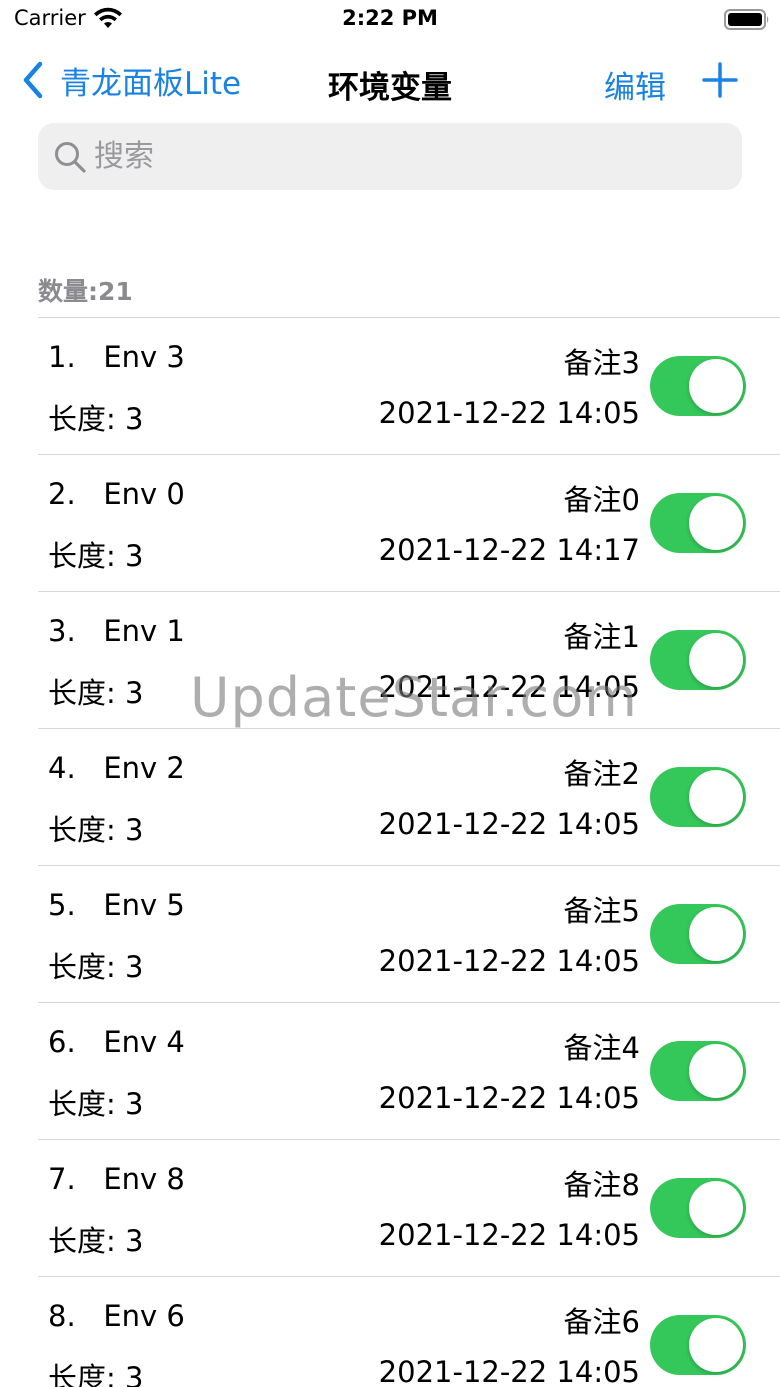 This screenshot has width=780, height=1387. What do you see at coordinates (601, 500) in the screenshot?
I see `env-note: 备注0` at bounding box center [601, 500].